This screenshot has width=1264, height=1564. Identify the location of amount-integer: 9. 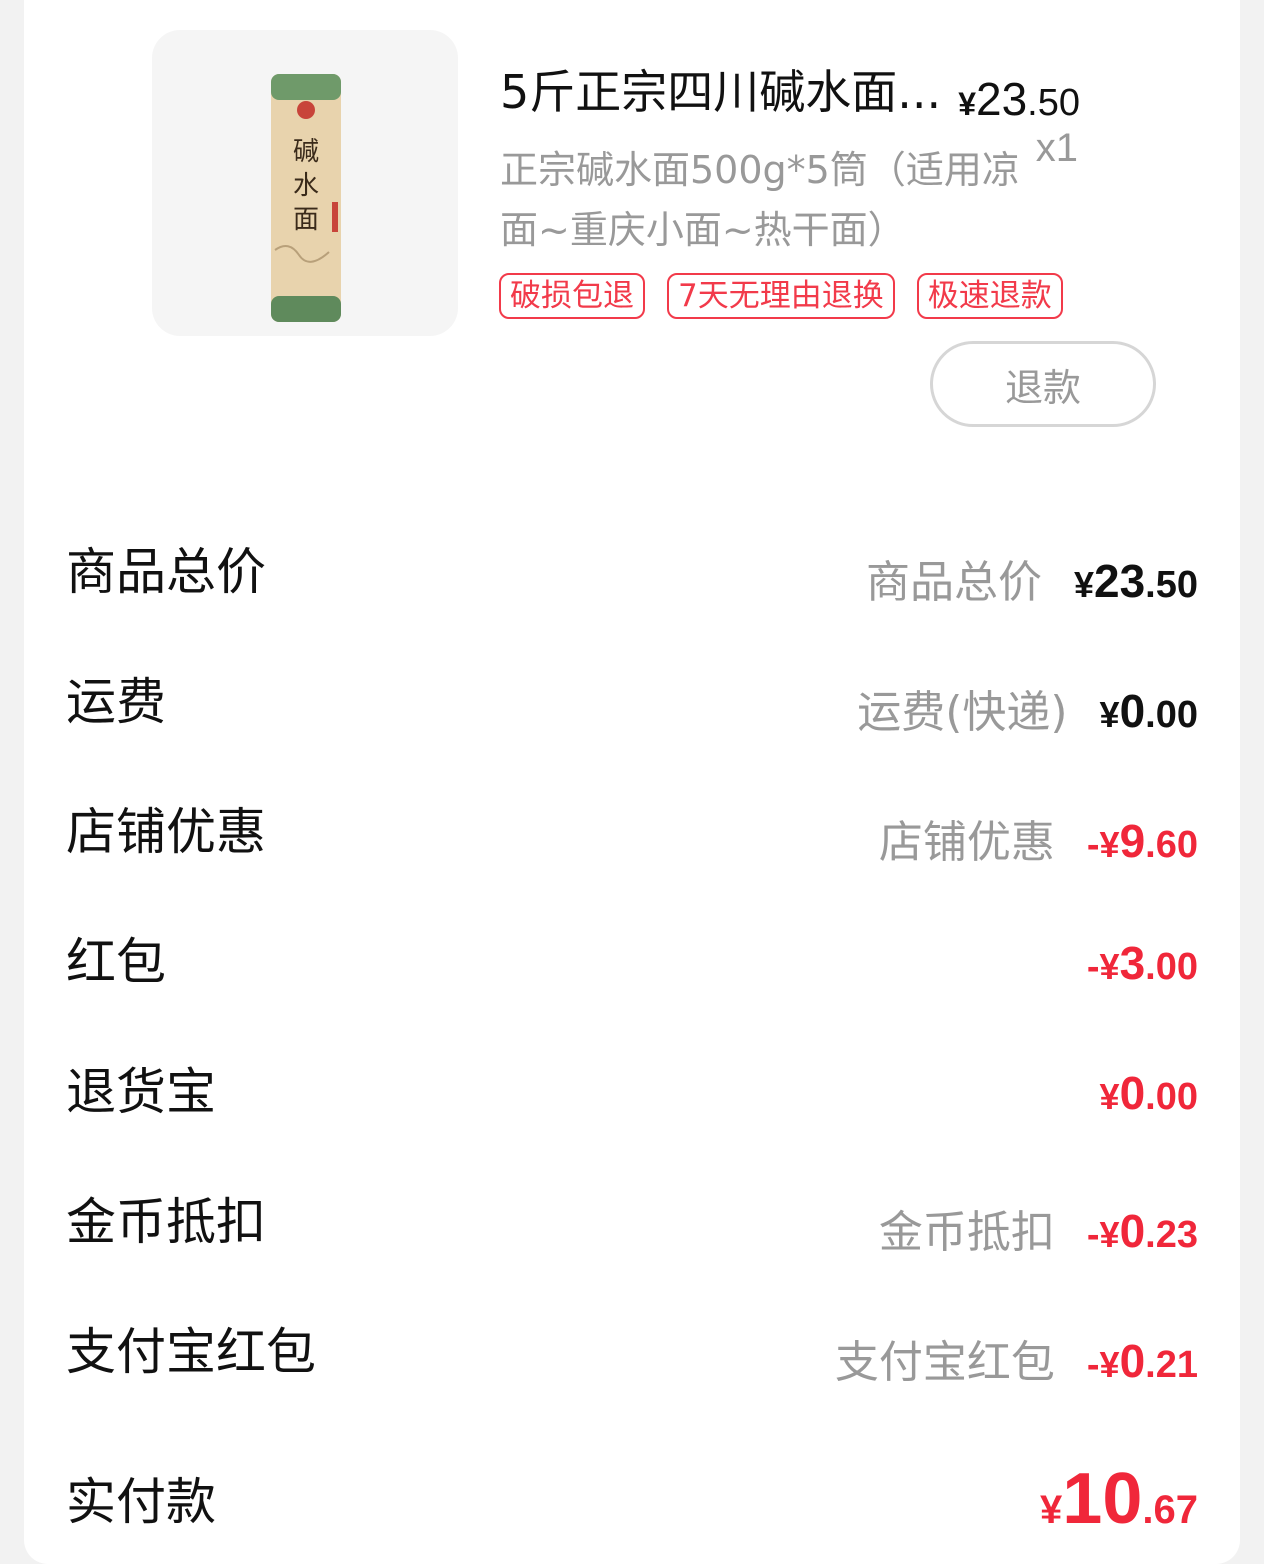
(1132, 841).